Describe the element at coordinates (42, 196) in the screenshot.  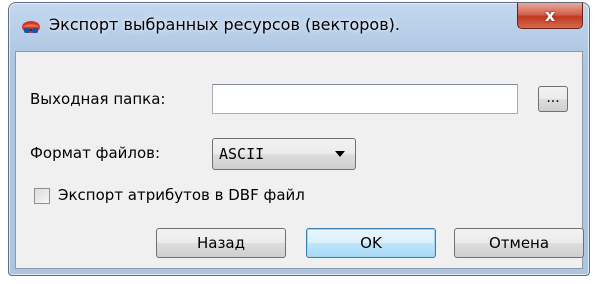
I see `export-attributes-checkbox` at that location.